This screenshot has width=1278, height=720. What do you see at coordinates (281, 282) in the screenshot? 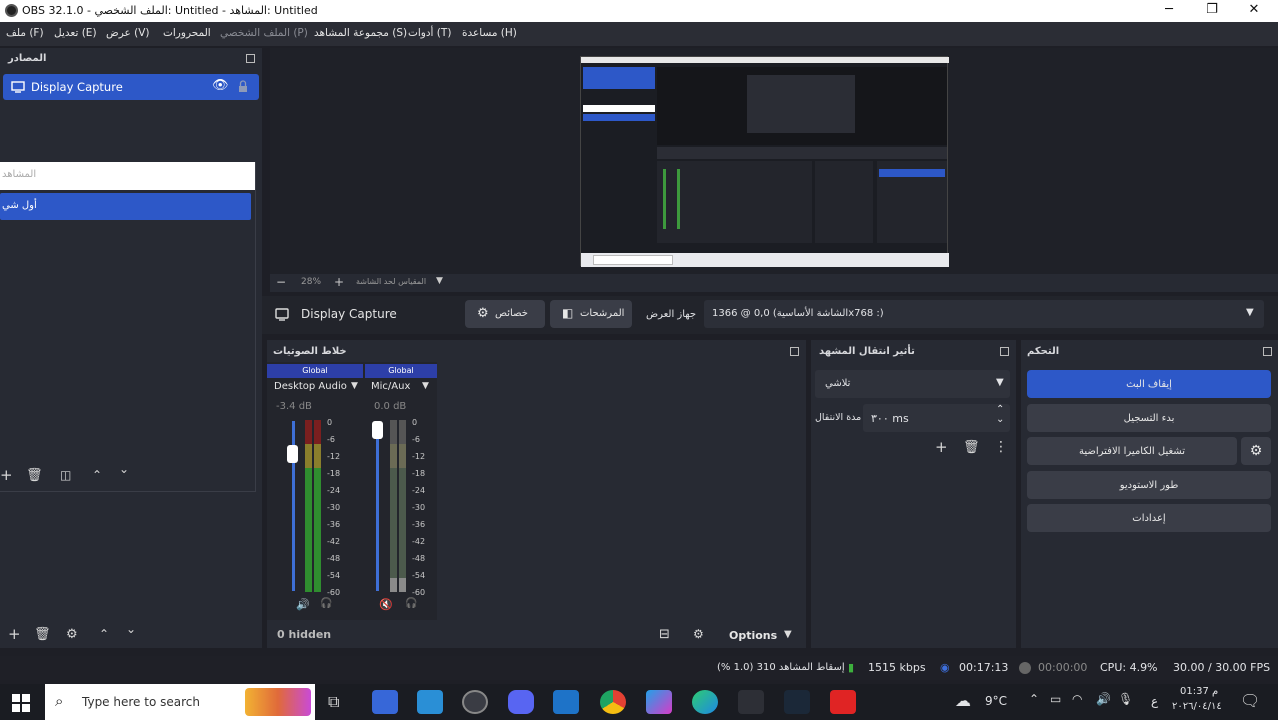
I see `zoom-out-button: −` at bounding box center [281, 282].